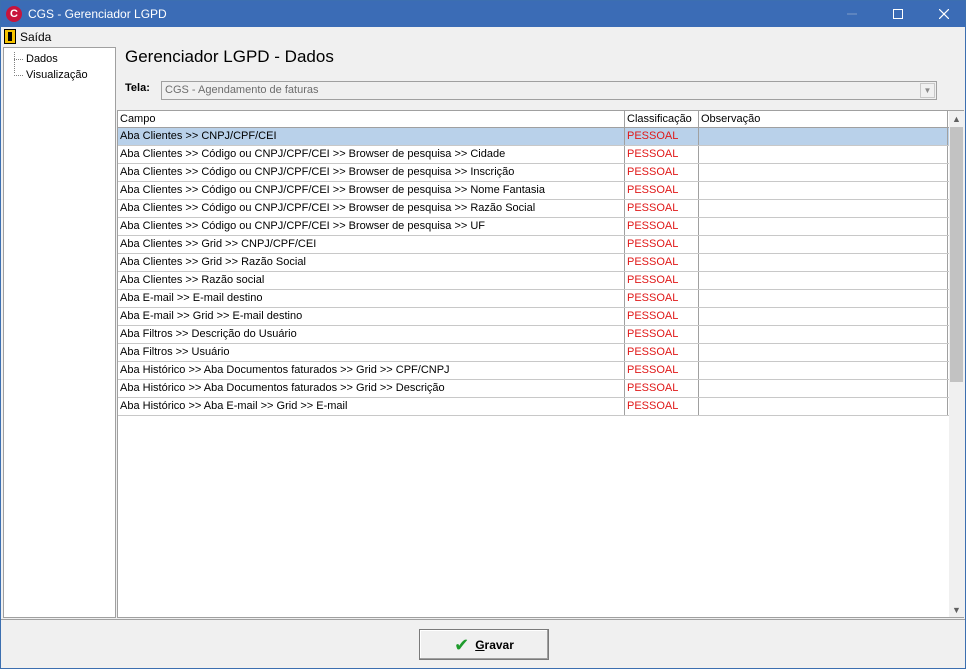 Image resolution: width=966 pixels, height=669 pixels. Describe the element at coordinates (371, 316) in the screenshot. I see `cell-campo: Aba E-mail >> Grid >> E-mail destino` at that location.